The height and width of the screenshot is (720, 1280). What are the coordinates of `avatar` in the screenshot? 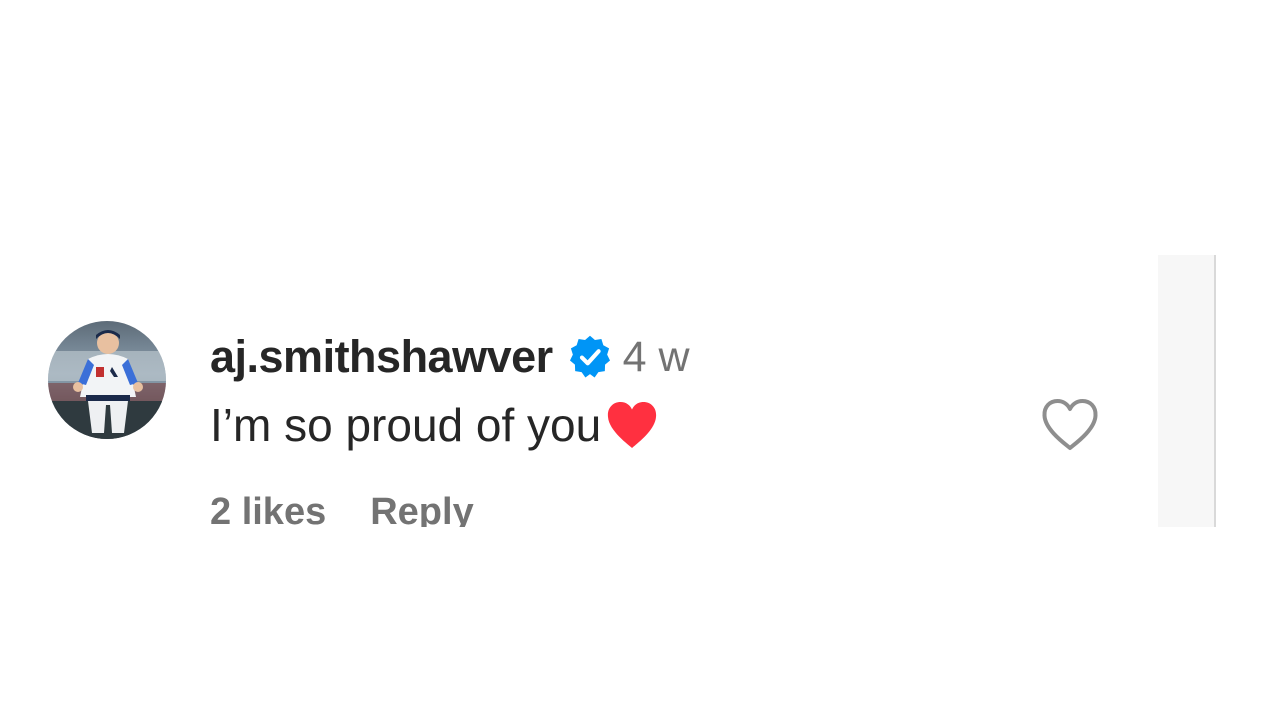 It's located at (107, 380).